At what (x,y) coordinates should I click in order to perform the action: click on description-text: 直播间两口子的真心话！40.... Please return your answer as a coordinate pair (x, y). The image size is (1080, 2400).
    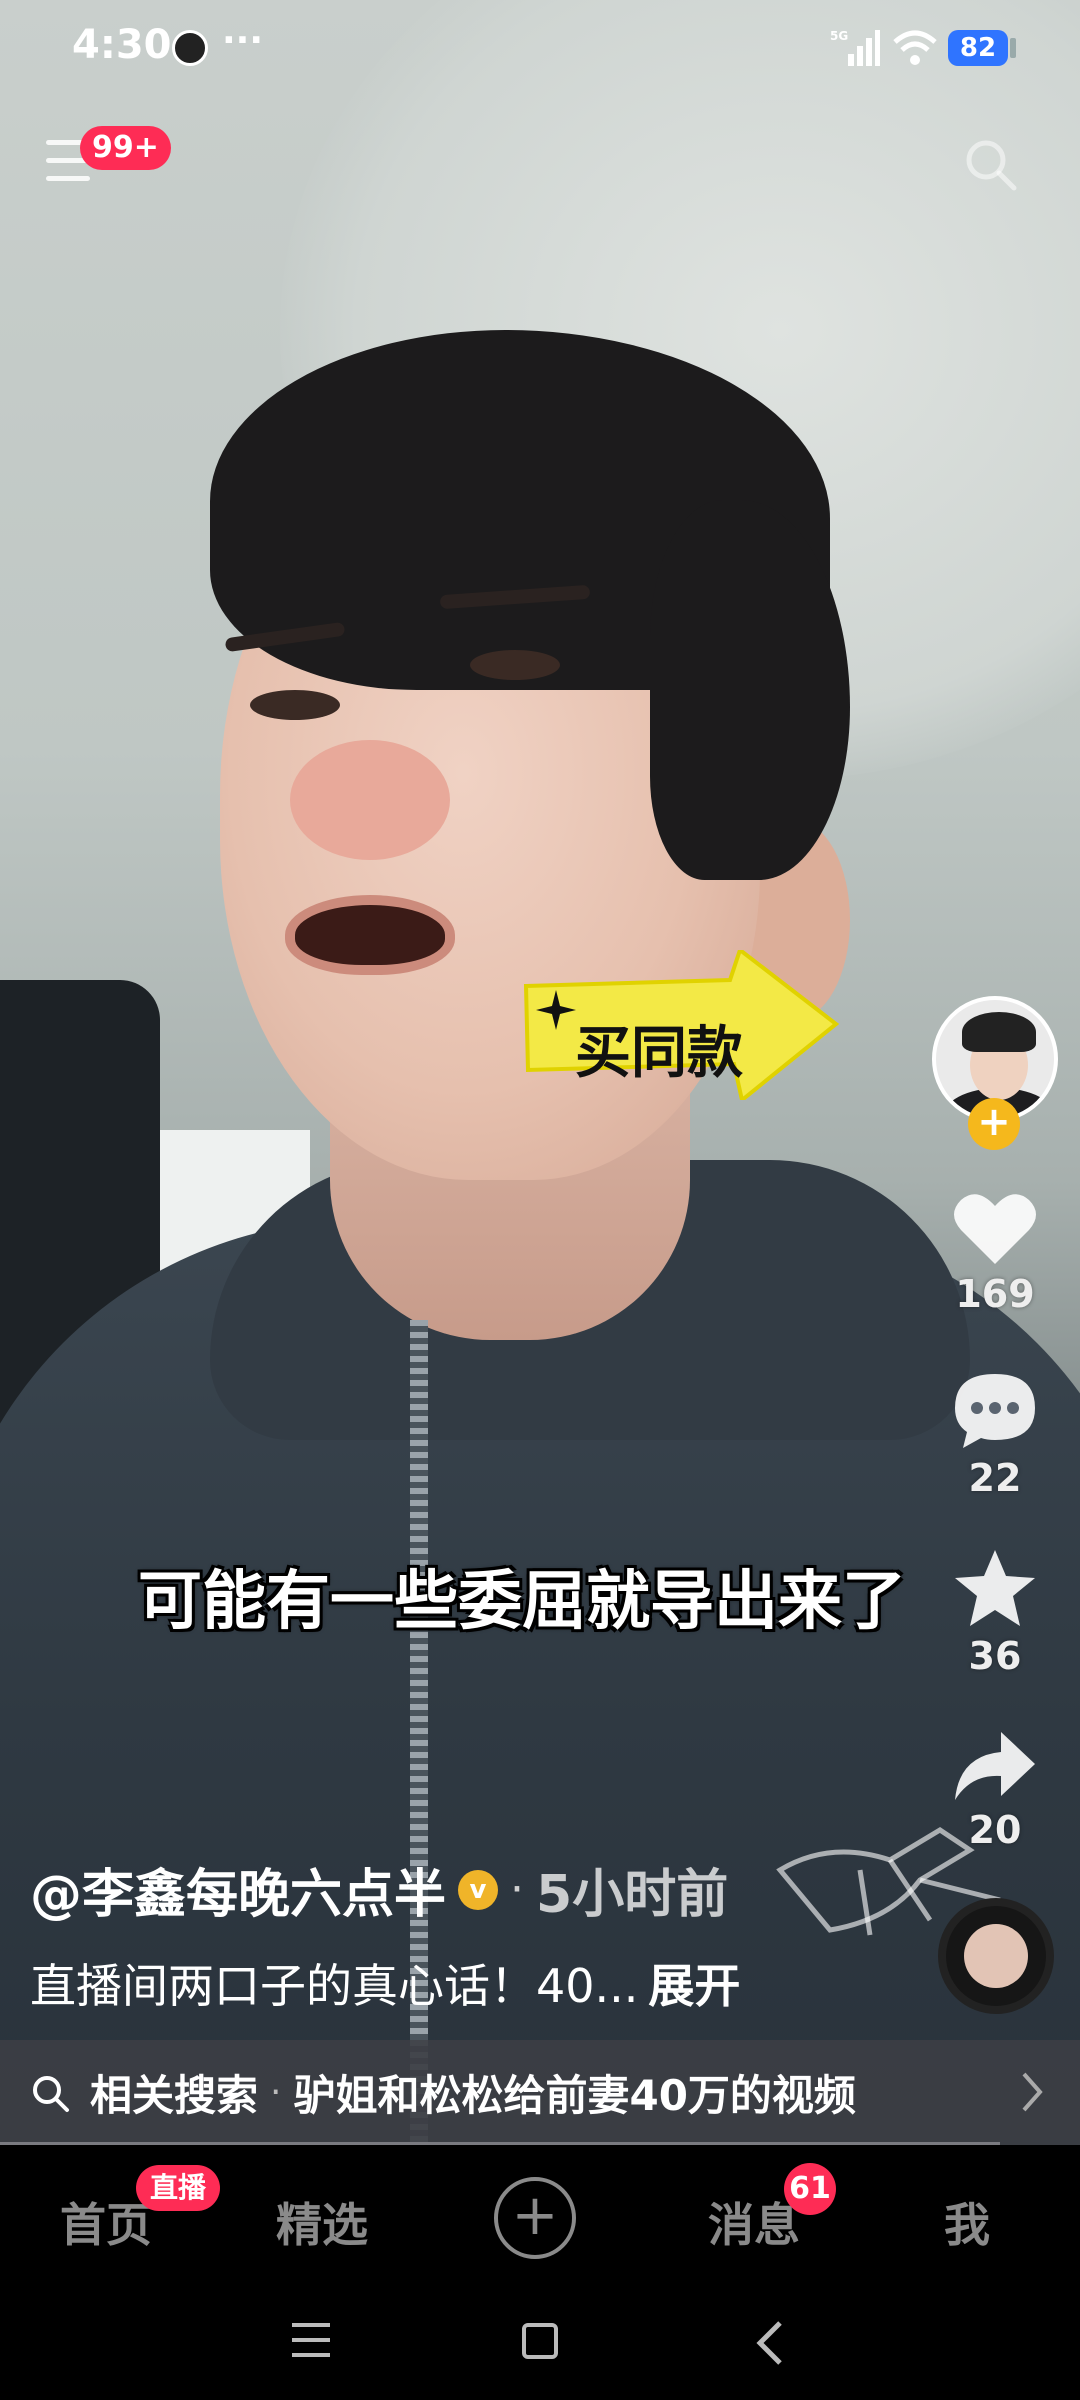
    Looking at the image, I should click on (334, 1986).